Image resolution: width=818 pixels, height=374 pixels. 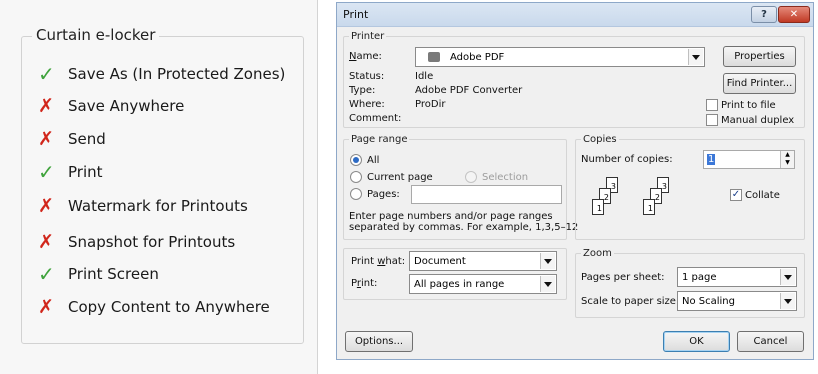 I want to click on pages-radio, so click(x=356, y=194).